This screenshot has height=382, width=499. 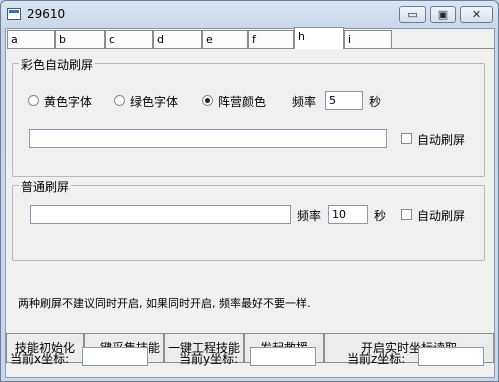 I want to click on radio-faction-label: 阵营颜色, so click(x=242, y=102).